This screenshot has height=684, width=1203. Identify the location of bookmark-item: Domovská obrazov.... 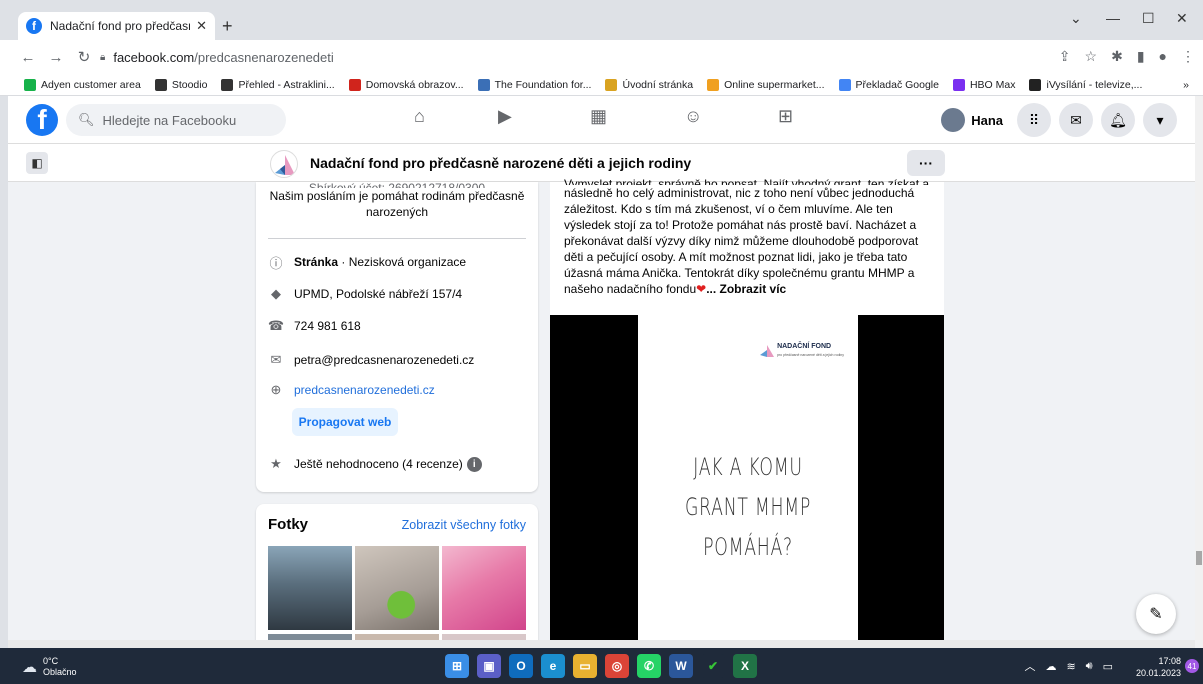
(406, 84).